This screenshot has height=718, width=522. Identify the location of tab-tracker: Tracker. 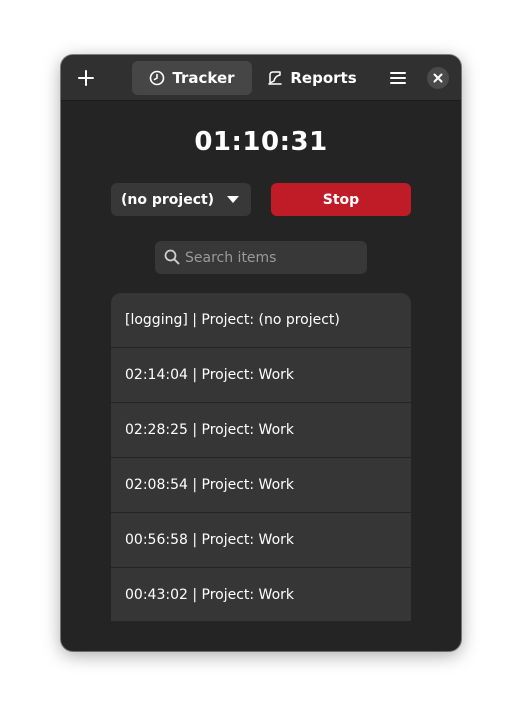
(192, 78).